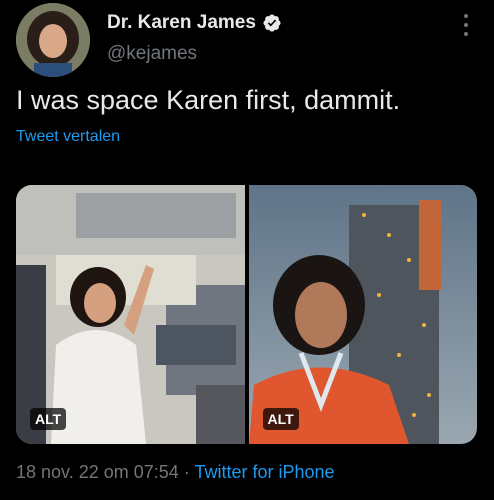  What do you see at coordinates (208, 100) in the screenshot?
I see `tweet-text: I was space Karen first, dammit.` at bounding box center [208, 100].